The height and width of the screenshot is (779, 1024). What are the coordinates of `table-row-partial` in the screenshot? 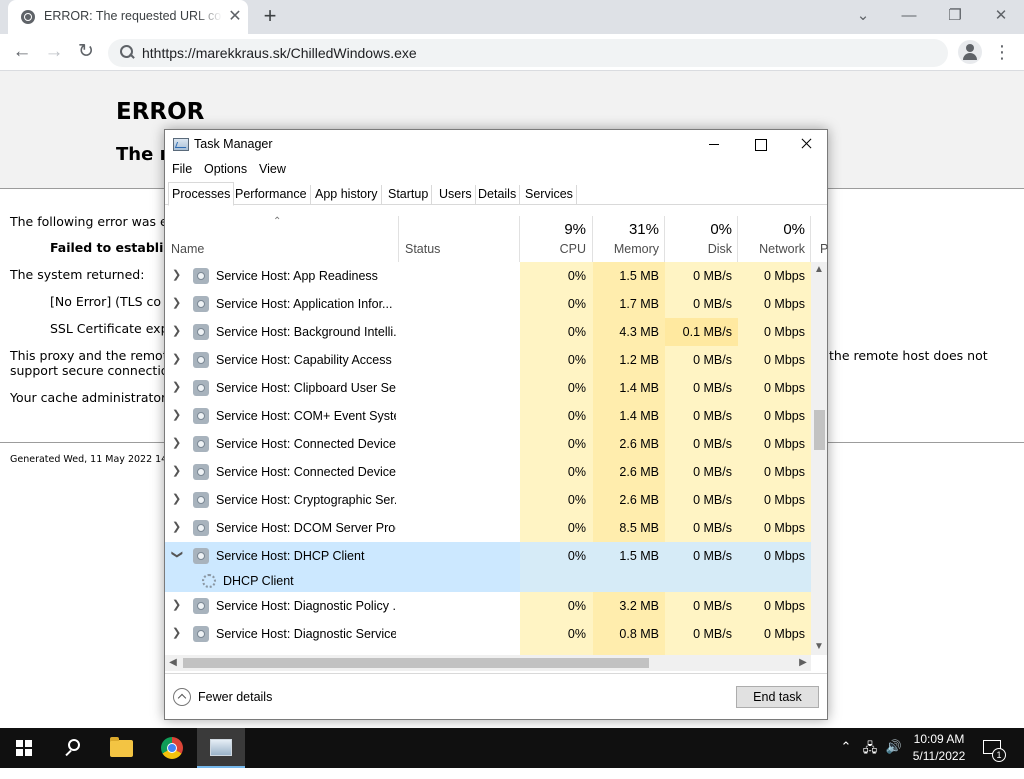 It's located at (488, 651).